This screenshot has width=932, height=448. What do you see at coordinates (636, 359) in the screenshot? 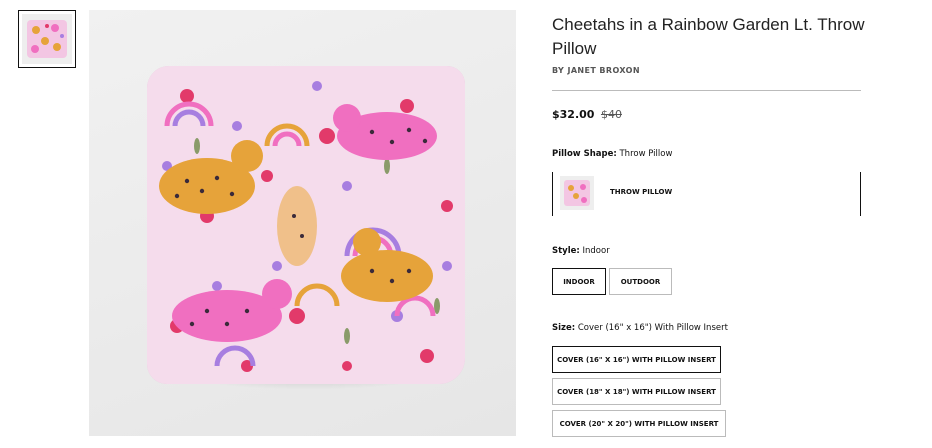
I see `size-16-button: COVER (16" X 16") WITH PILLOW INSERT` at bounding box center [636, 359].